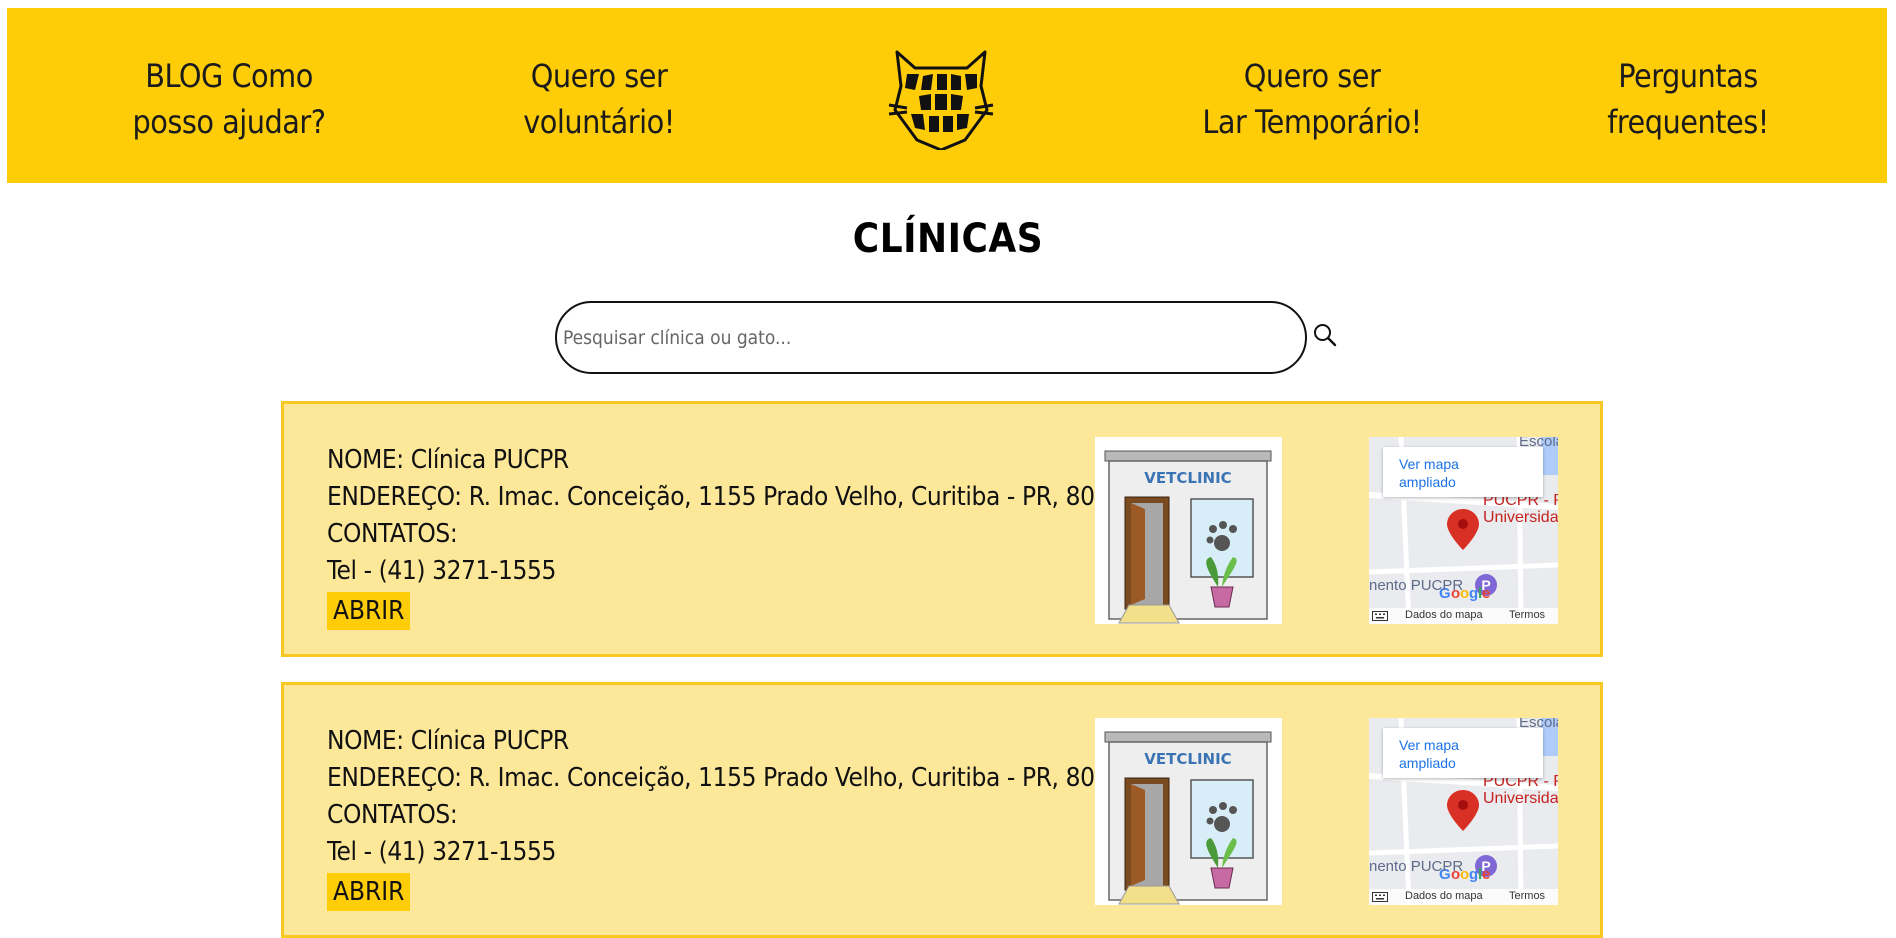 Image resolution: width=1896 pixels, height=938 pixels. Describe the element at coordinates (1312, 122) in the screenshot. I see `nav-foster-line-2: Lar Temporário!` at that location.